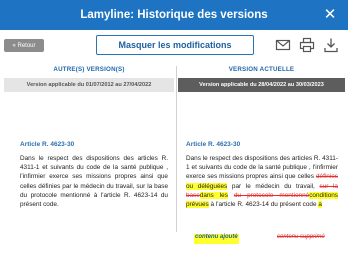 This screenshot has height=272, width=348. What do you see at coordinates (175, 45) in the screenshot?
I see `hide-changes-button: Masquer les modifications` at bounding box center [175, 45].